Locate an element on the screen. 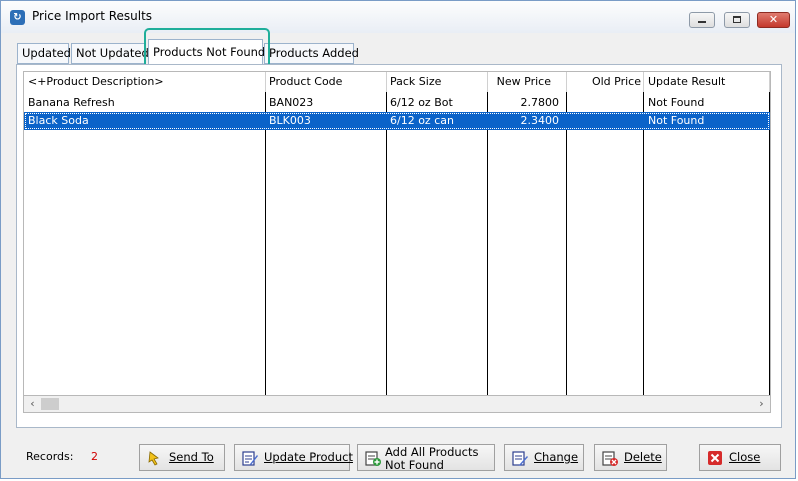  send-to-label: Send To is located at coordinates (191, 457).